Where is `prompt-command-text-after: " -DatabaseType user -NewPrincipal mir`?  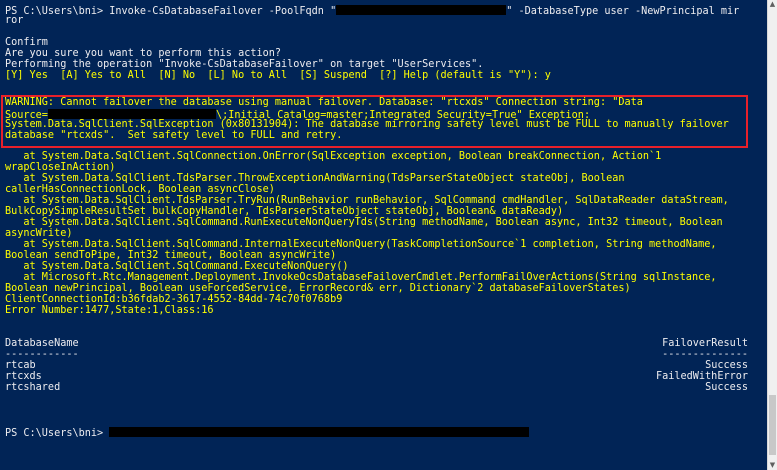
prompt-command-text-after: " -DatabaseType user -NewPrincipal mir is located at coordinates (623, 11).